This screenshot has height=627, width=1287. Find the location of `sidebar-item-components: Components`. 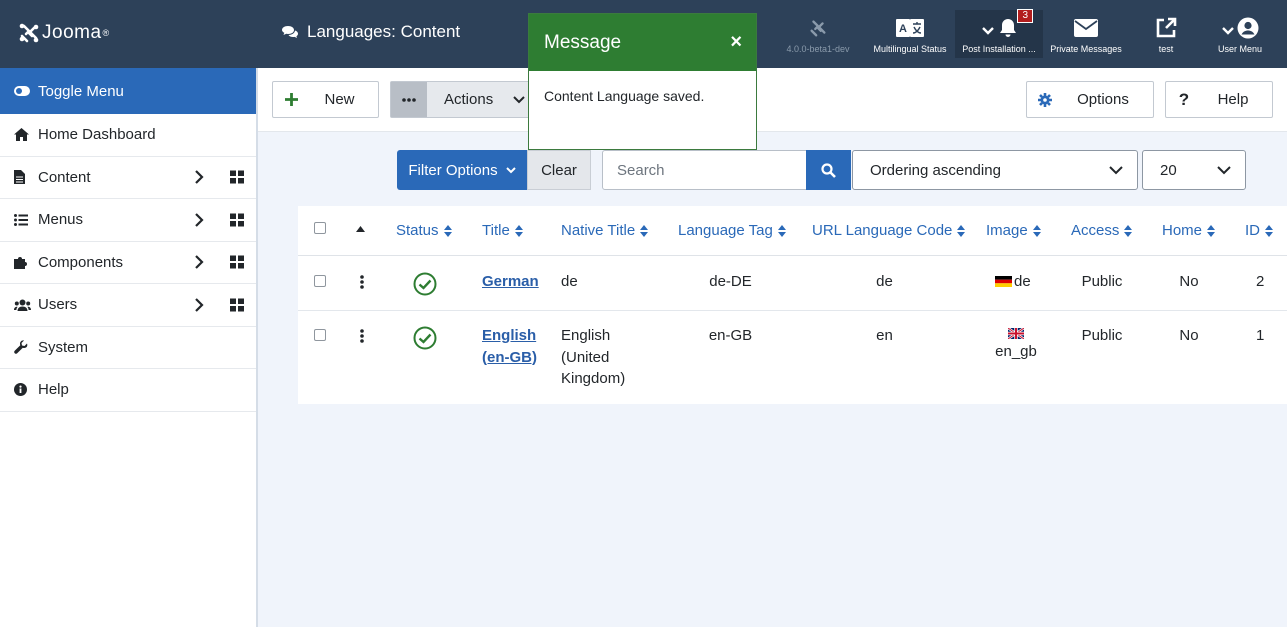

sidebar-item-components: Components is located at coordinates (128, 263).